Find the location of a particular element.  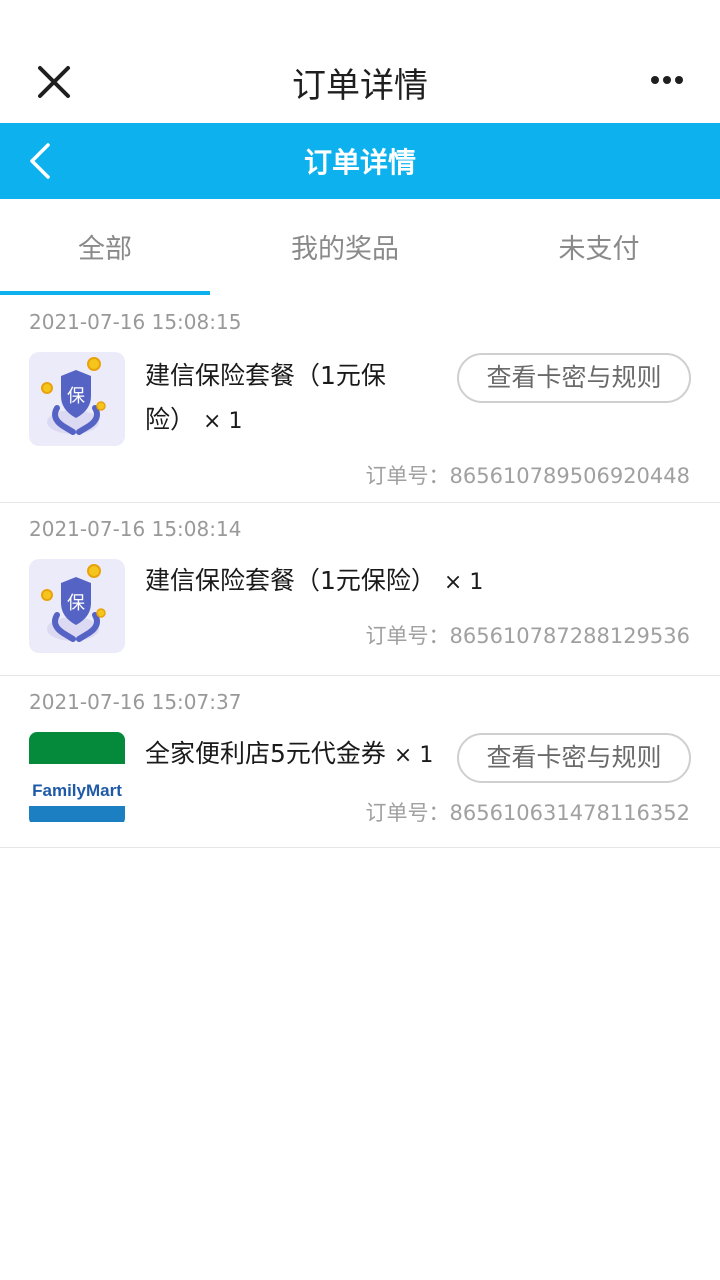

wechat-nav-bar: 订单详情 is located at coordinates (360, 61).